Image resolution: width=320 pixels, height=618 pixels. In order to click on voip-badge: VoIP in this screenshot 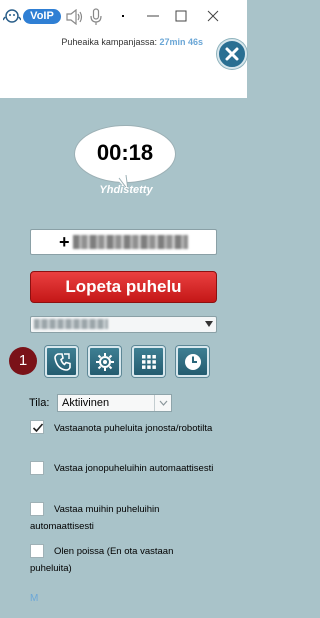, I will do `click(42, 16)`.